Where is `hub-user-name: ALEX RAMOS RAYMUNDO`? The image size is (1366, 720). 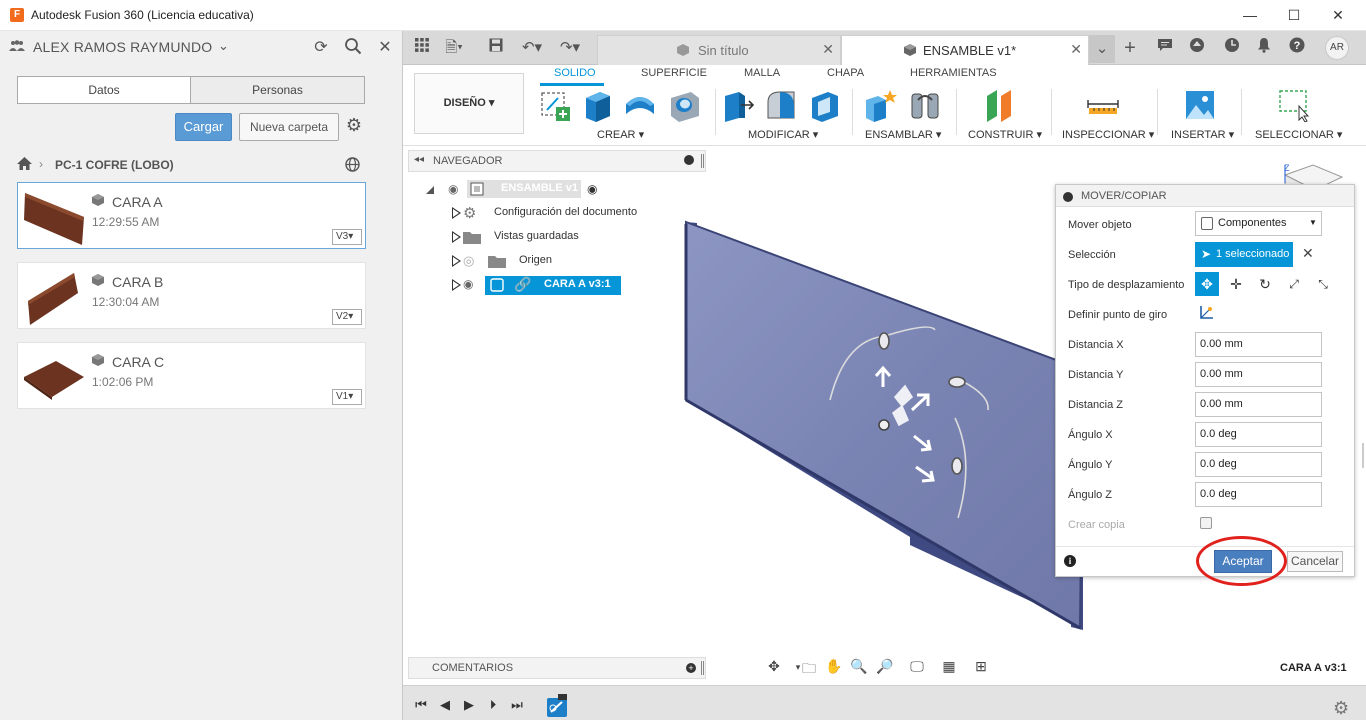
hub-user-name: ALEX RAMOS RAYMUNDO is located at coordinates (122, 47).